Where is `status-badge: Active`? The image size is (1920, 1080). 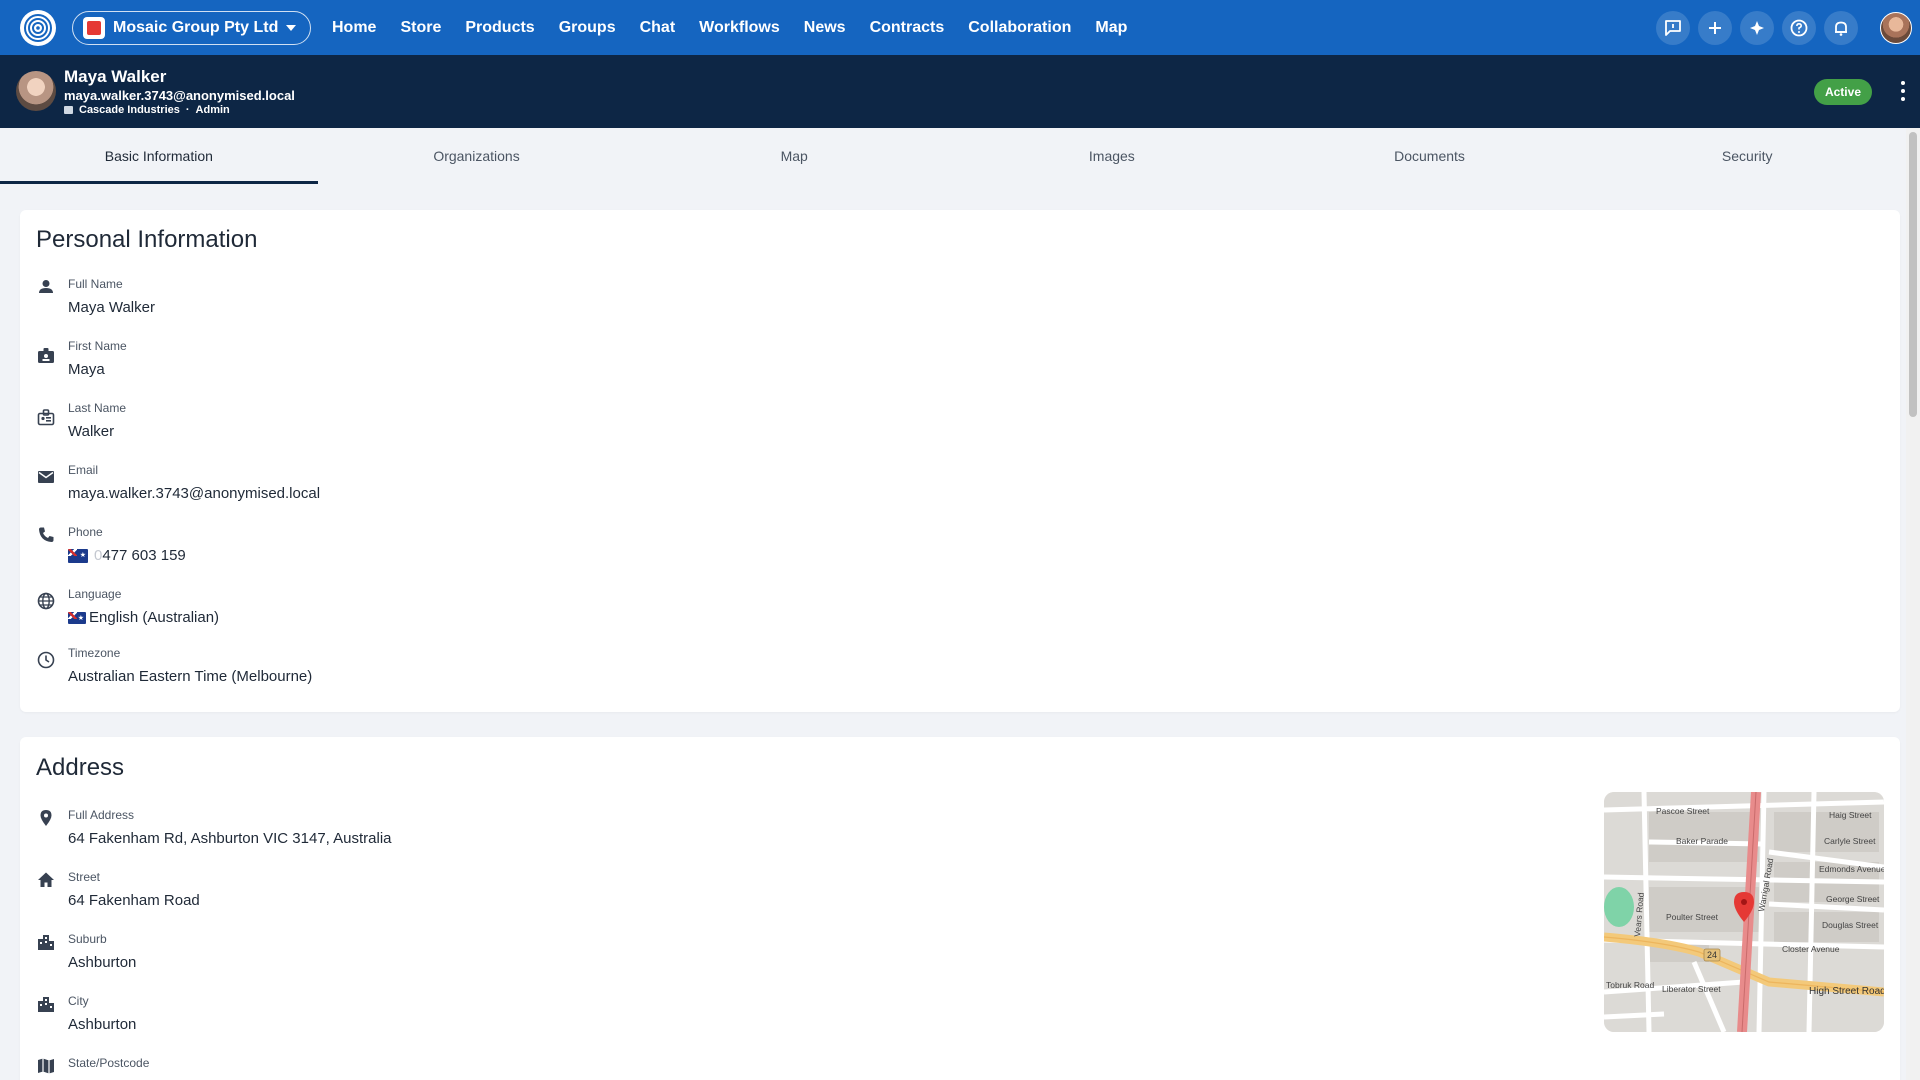 status-badge: Active is located at coordinates (1842, 92).